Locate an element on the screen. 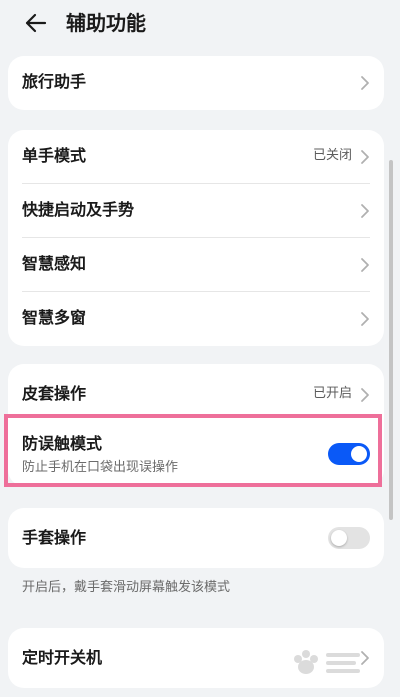  status-value: 已关闭 is located at coordinates (332, 155).